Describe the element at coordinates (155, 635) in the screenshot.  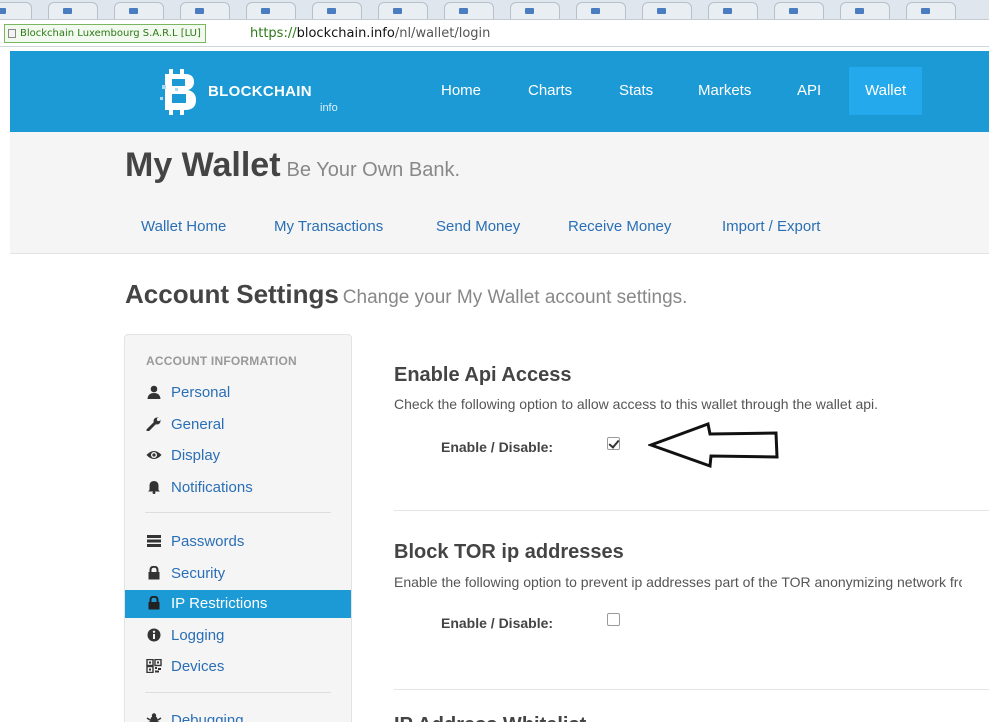
I see `info-icon` at that location.